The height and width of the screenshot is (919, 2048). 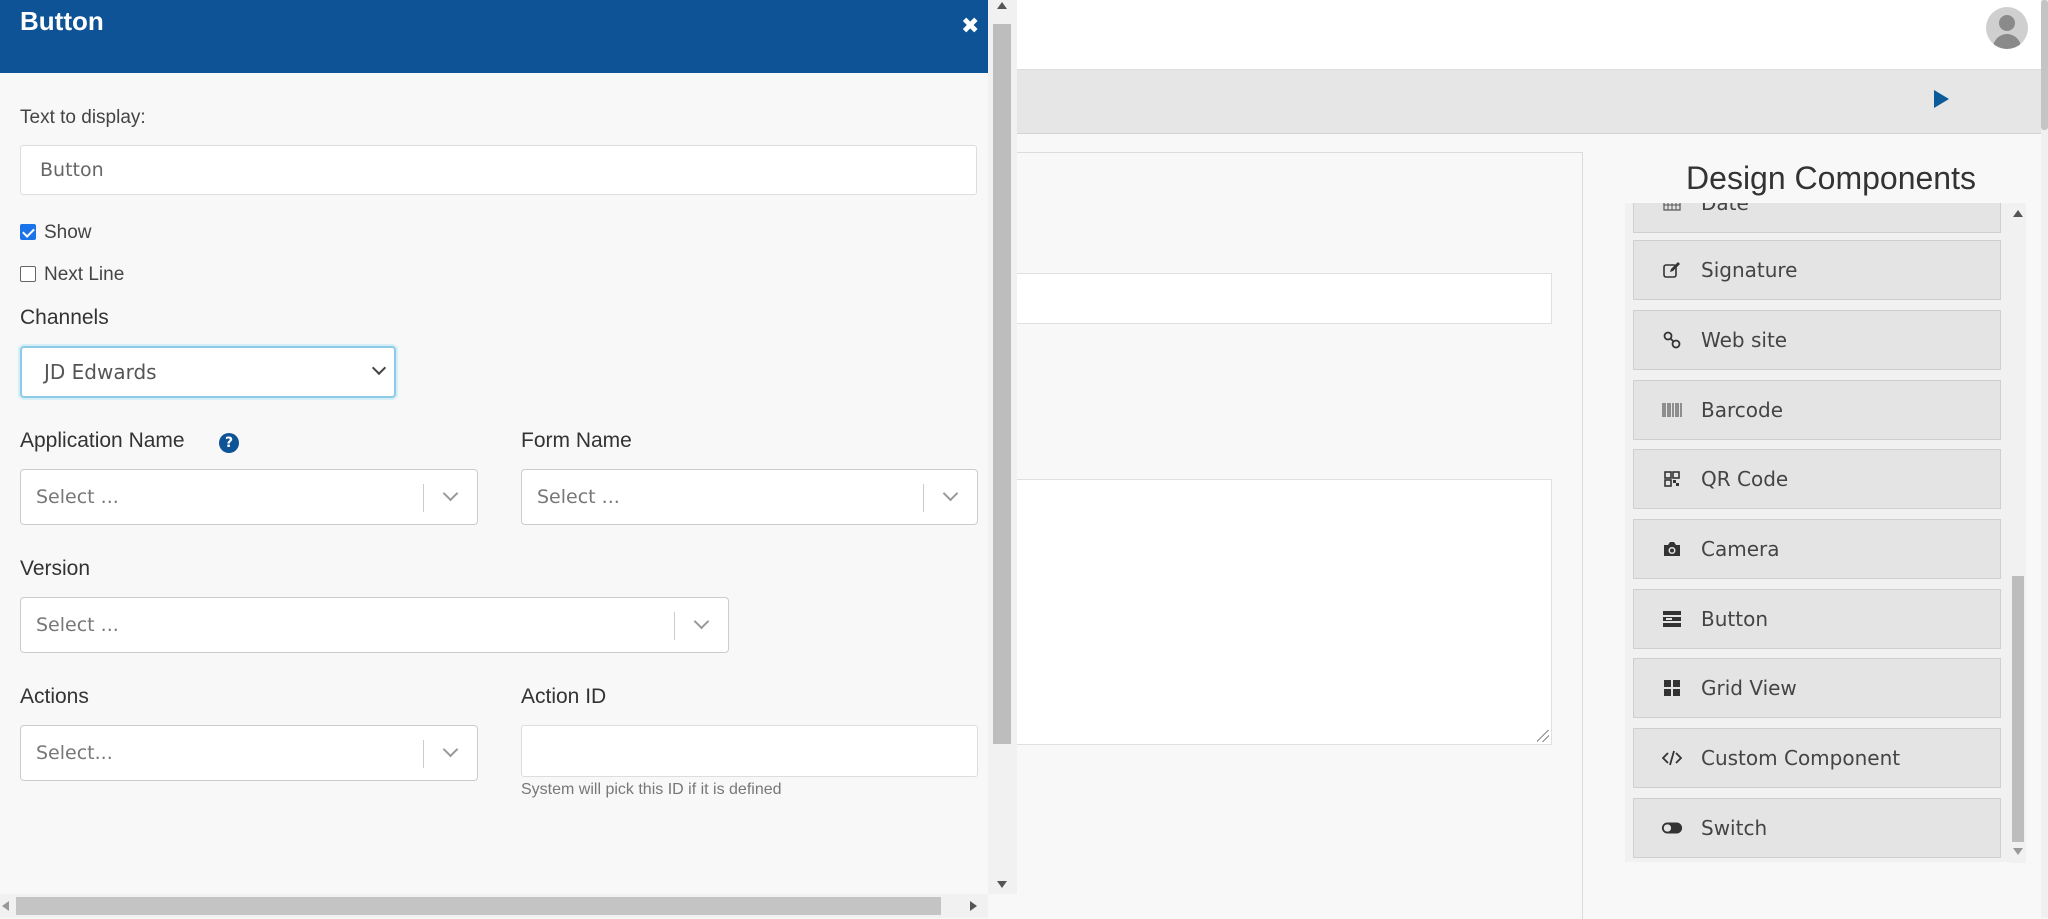 I want to click on channels-value: JD Edwards, so click(x=100, y=372).